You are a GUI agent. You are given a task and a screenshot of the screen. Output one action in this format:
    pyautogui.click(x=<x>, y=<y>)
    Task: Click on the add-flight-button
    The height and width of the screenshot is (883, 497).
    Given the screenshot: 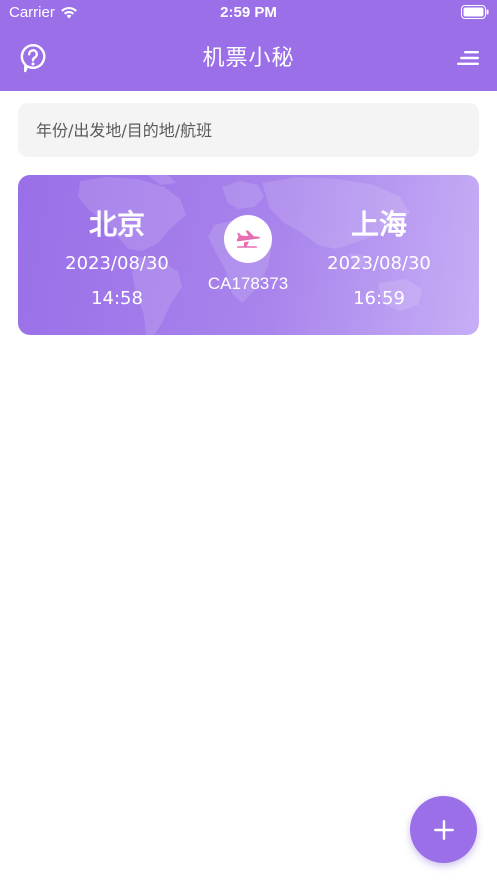 What is the action you would take?
    pyautogui.click(x=443, y=829)
    